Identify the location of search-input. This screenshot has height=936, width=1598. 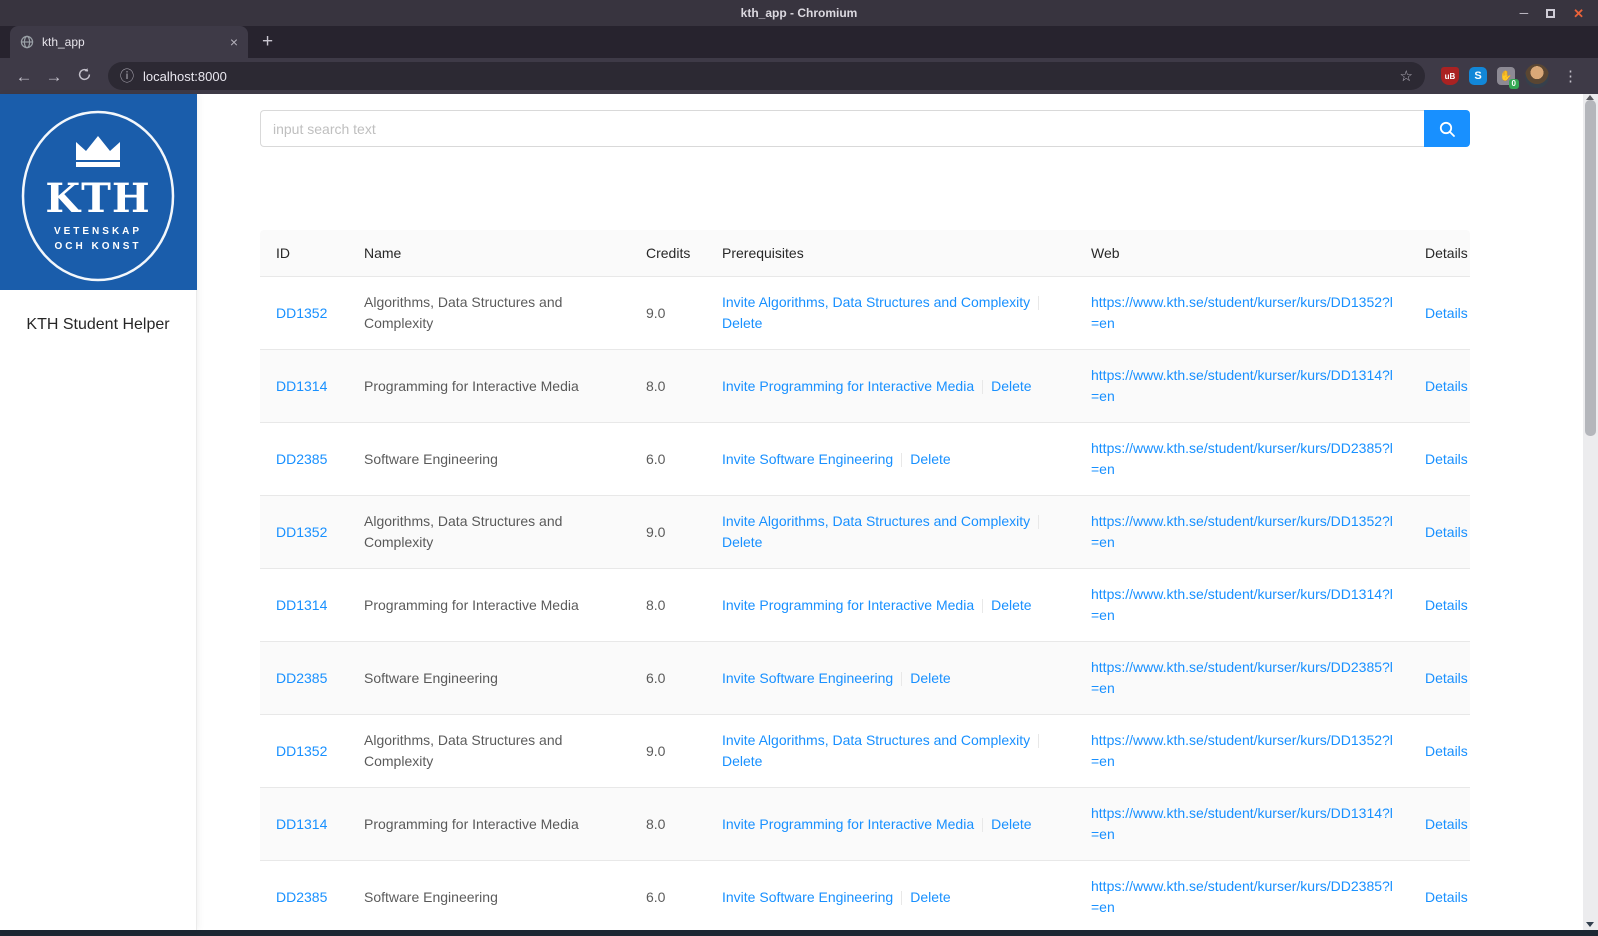
(842, 128).